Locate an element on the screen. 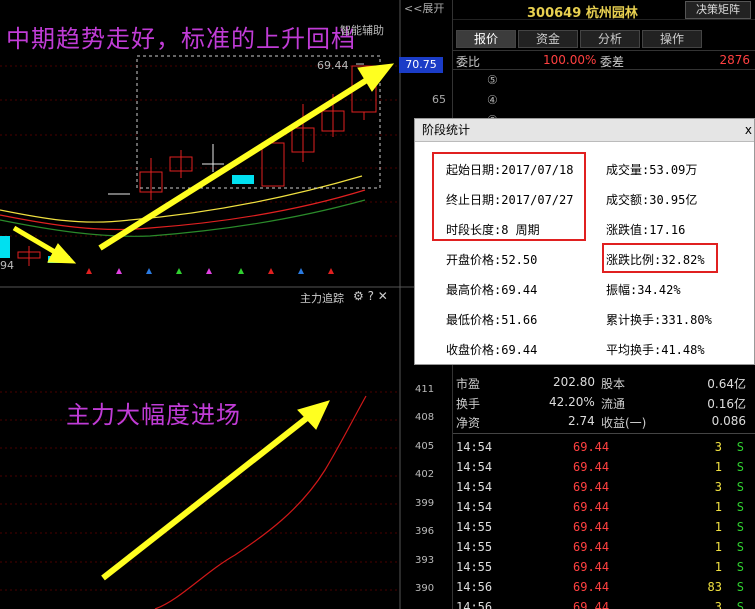 Image resolution: width=755 pixels, height=609 pixels. current-price-tag: 70.75 is located at coordinates (421, 65).